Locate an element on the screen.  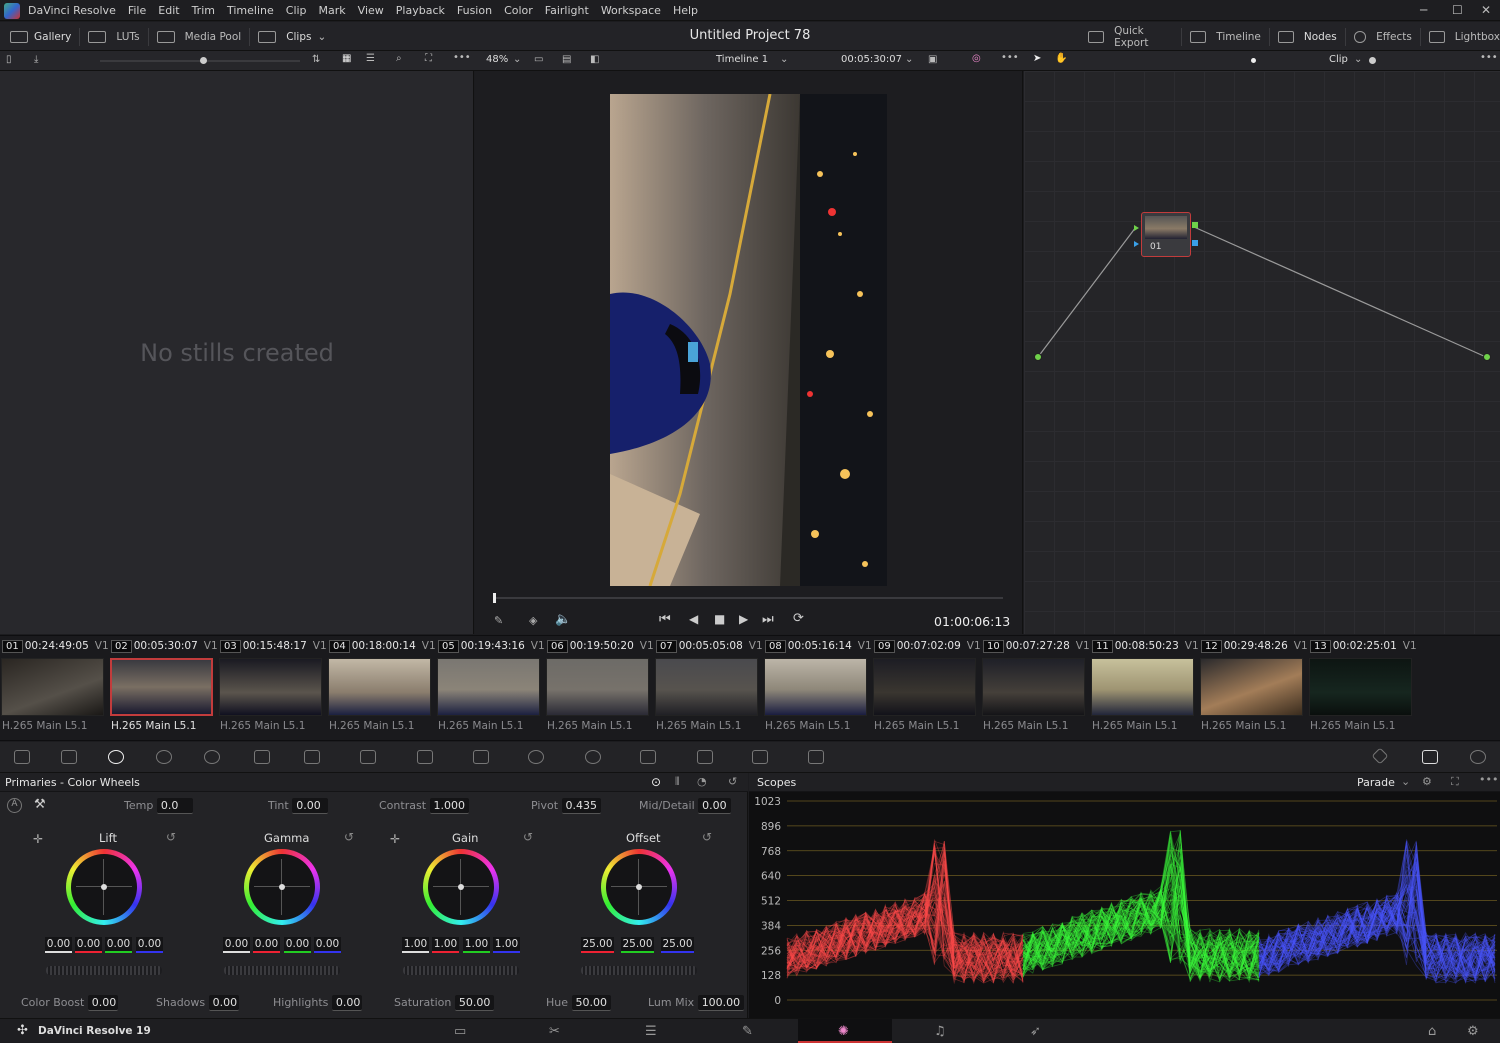
scopes-icon is located at coordinates (1430, 757).